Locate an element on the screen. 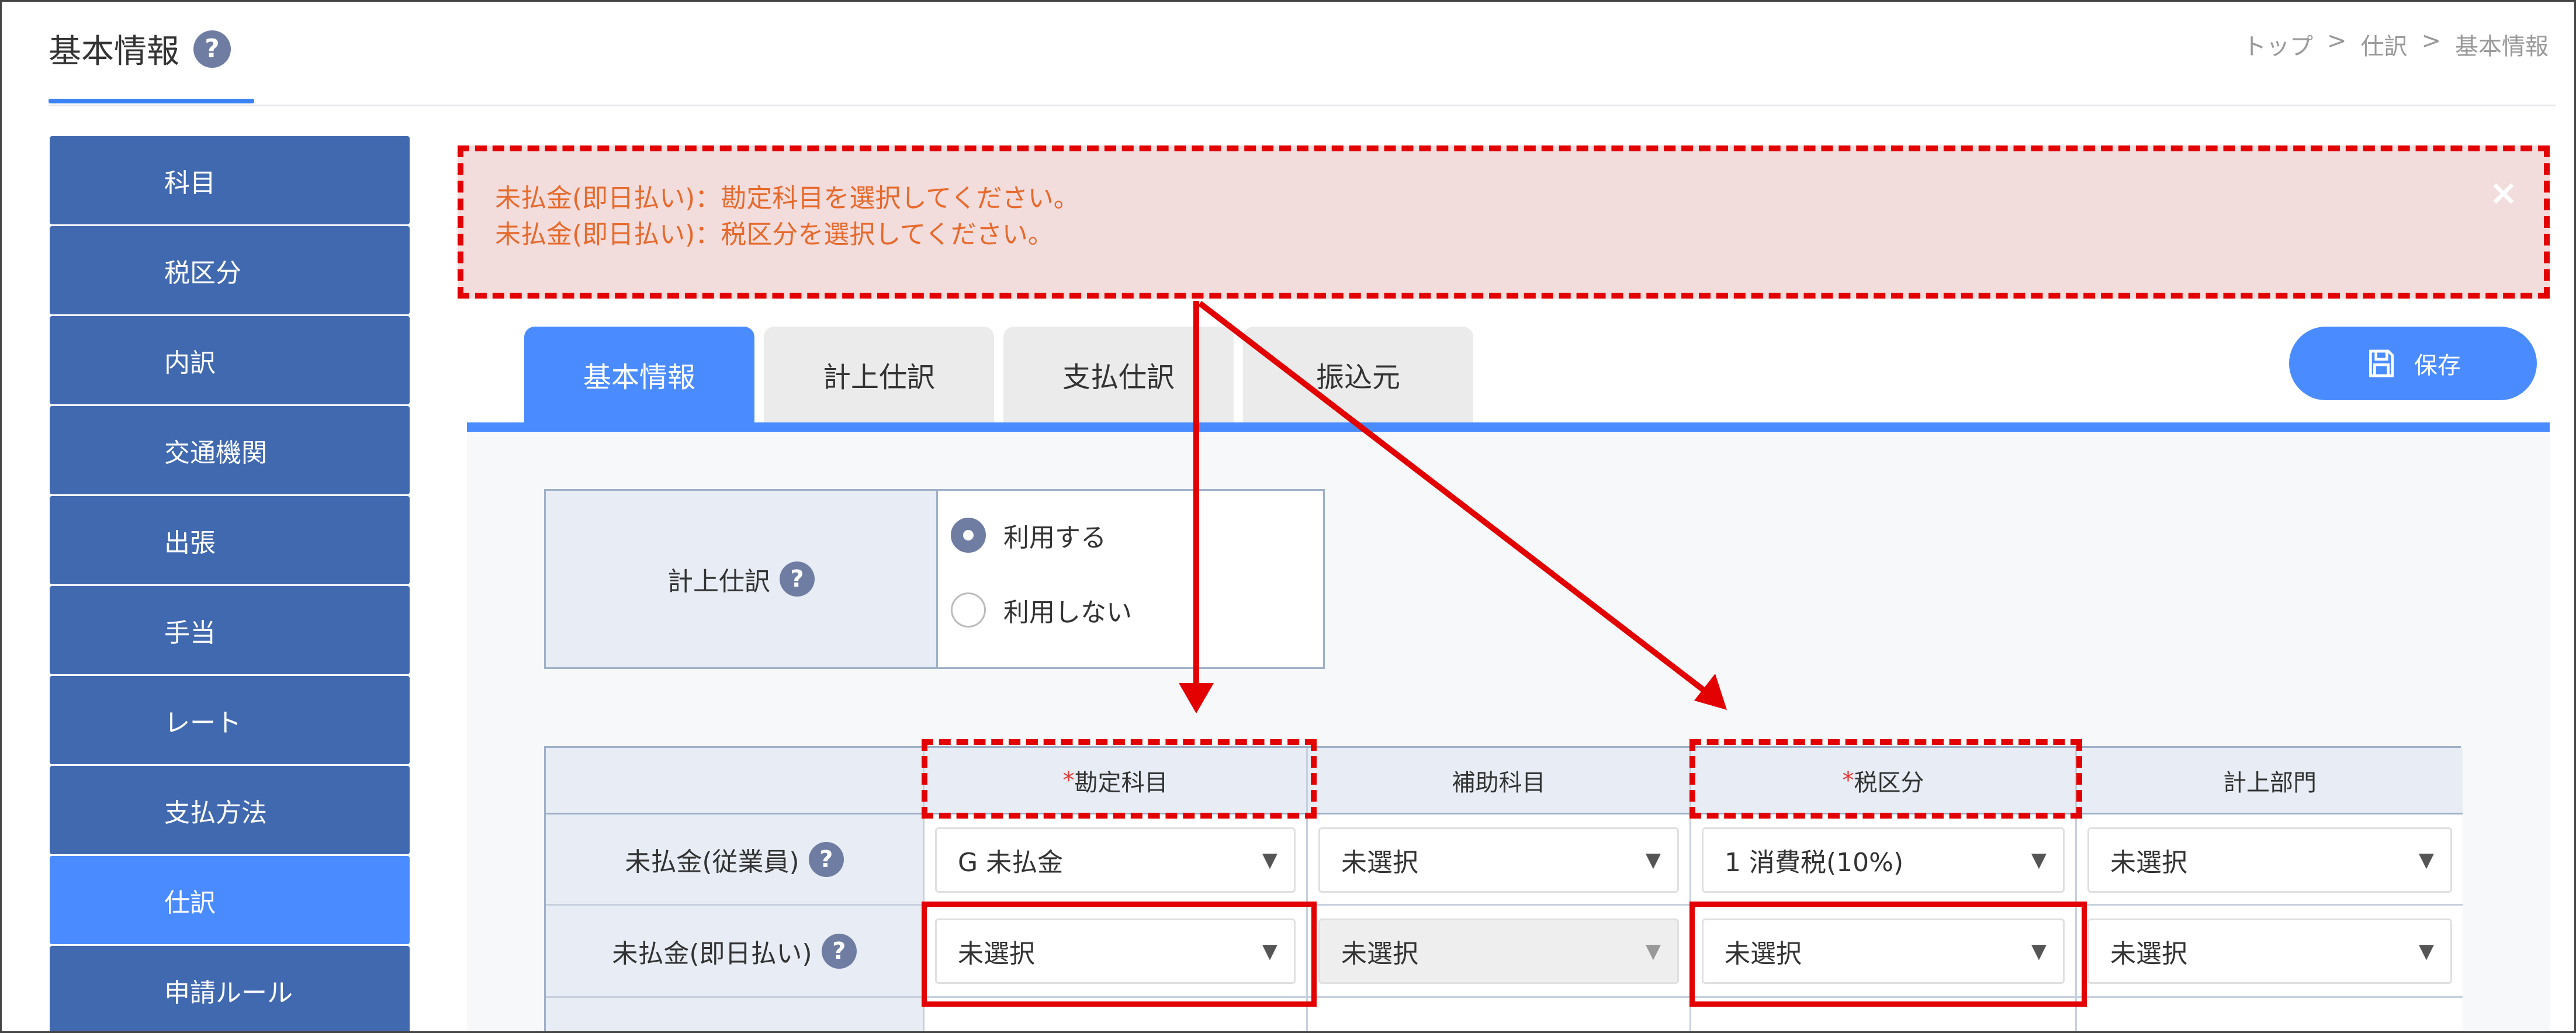  arrow-to-tax is located at coordinates (1454, 499).